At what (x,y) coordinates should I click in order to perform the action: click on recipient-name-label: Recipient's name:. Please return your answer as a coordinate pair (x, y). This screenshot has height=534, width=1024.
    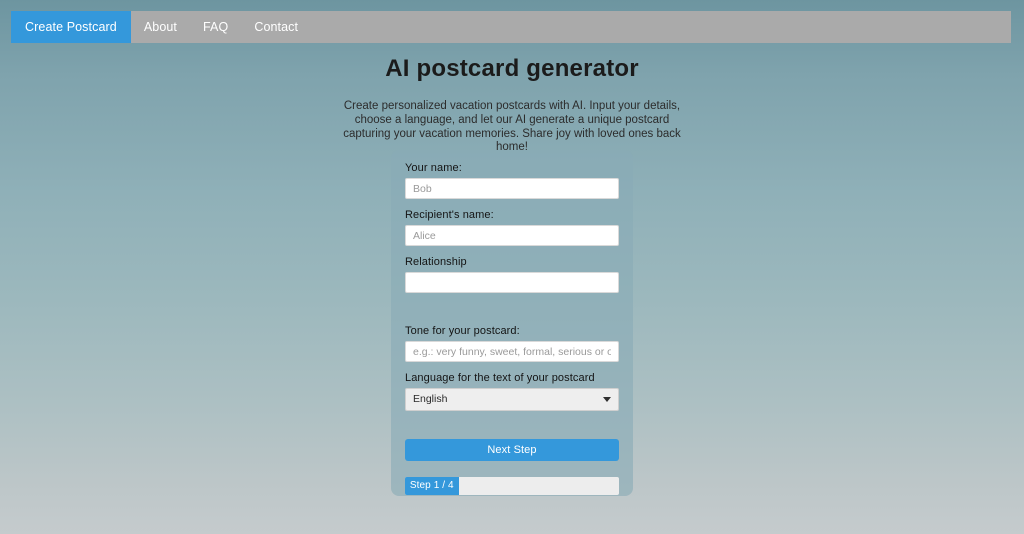
    Looking at the image, I should click on (449, 215).